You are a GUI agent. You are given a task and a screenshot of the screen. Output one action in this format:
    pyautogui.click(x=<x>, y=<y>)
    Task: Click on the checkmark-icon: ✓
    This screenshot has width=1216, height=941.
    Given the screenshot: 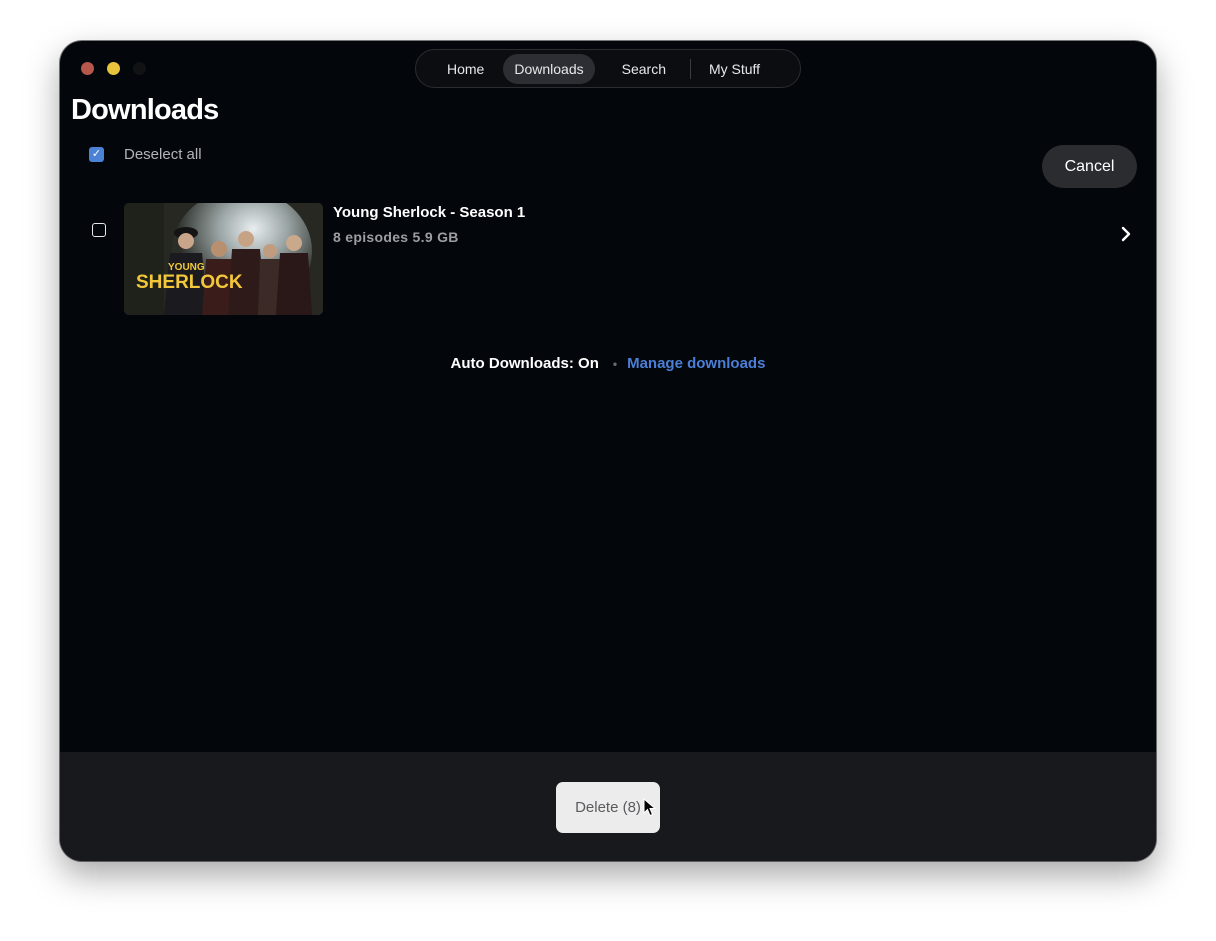 What is the action you would take?
    pyautogui.click(x=96, y=154)
    